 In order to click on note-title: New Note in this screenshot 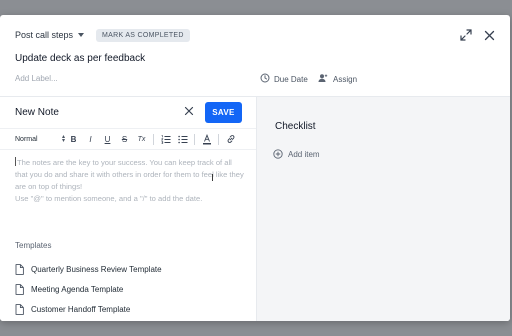, I will do `click(37, 112)`.